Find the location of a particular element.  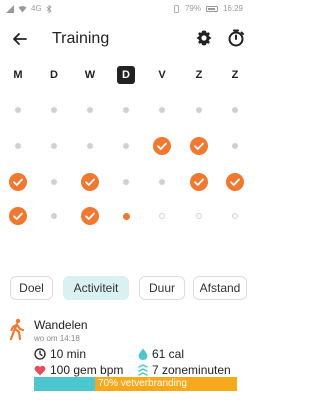

stopwatch-icon is located at coordinates (236, 38).